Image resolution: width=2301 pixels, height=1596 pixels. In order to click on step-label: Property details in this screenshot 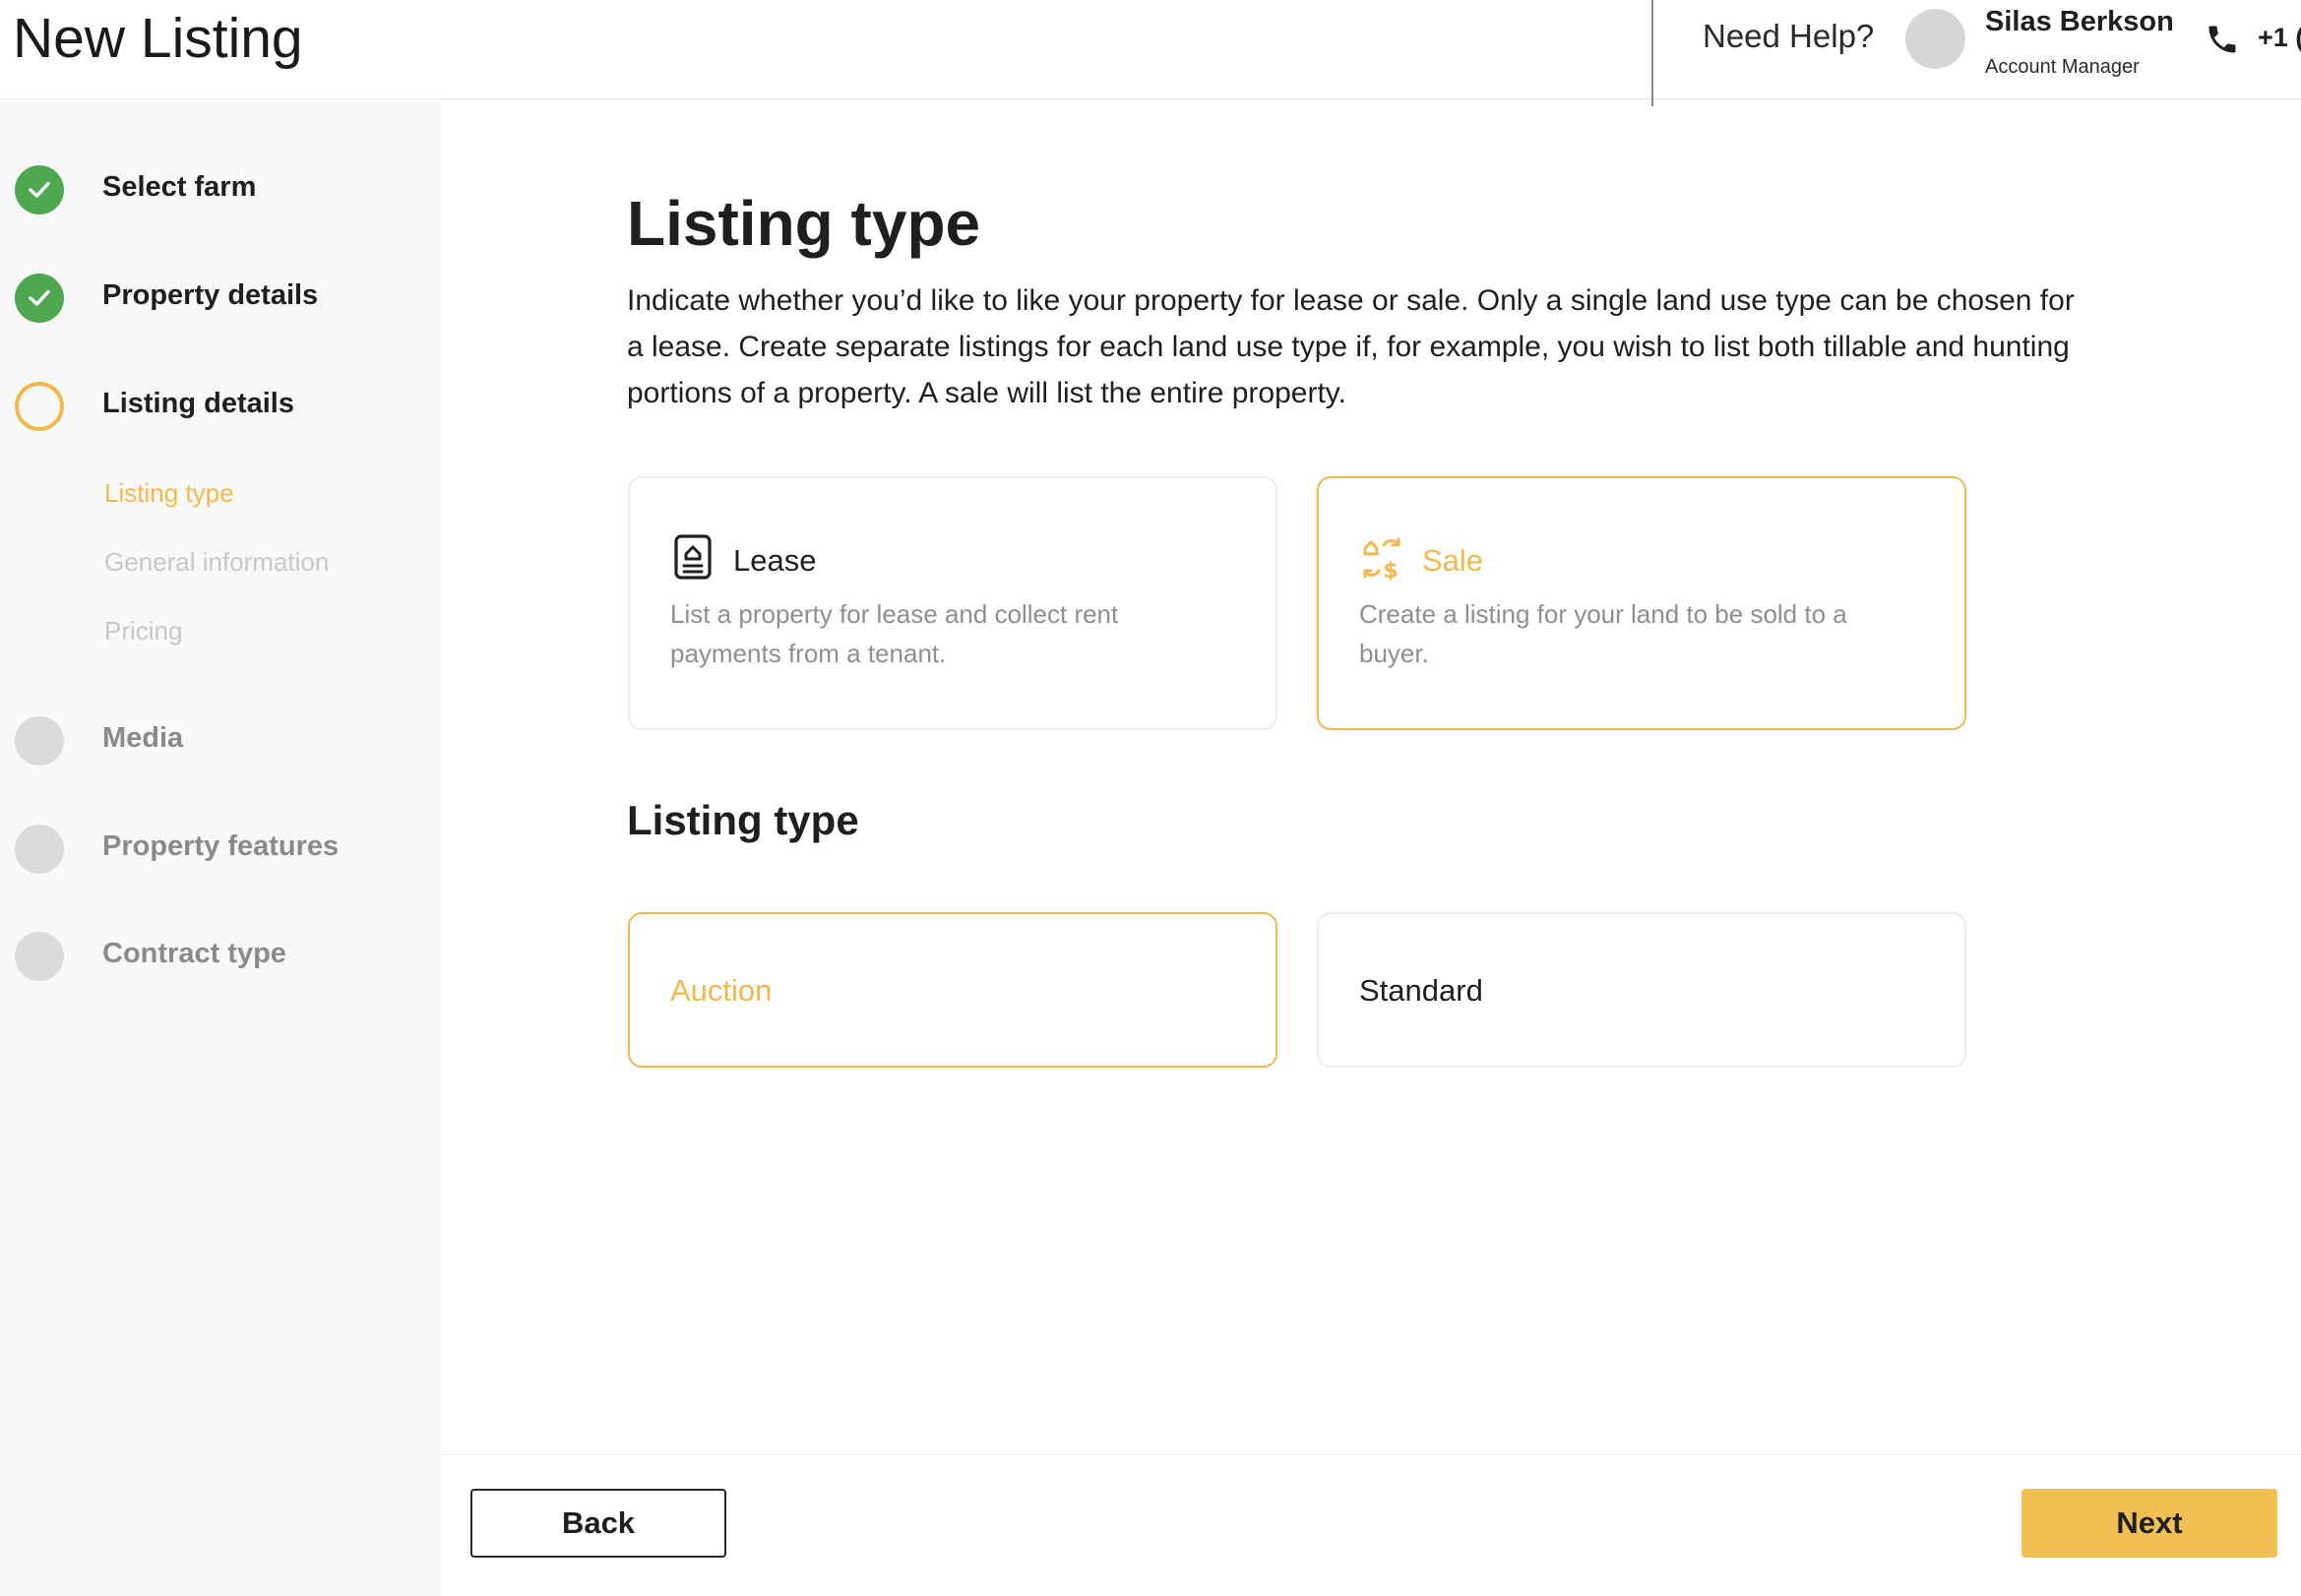, I will do `click(210, 295)`.